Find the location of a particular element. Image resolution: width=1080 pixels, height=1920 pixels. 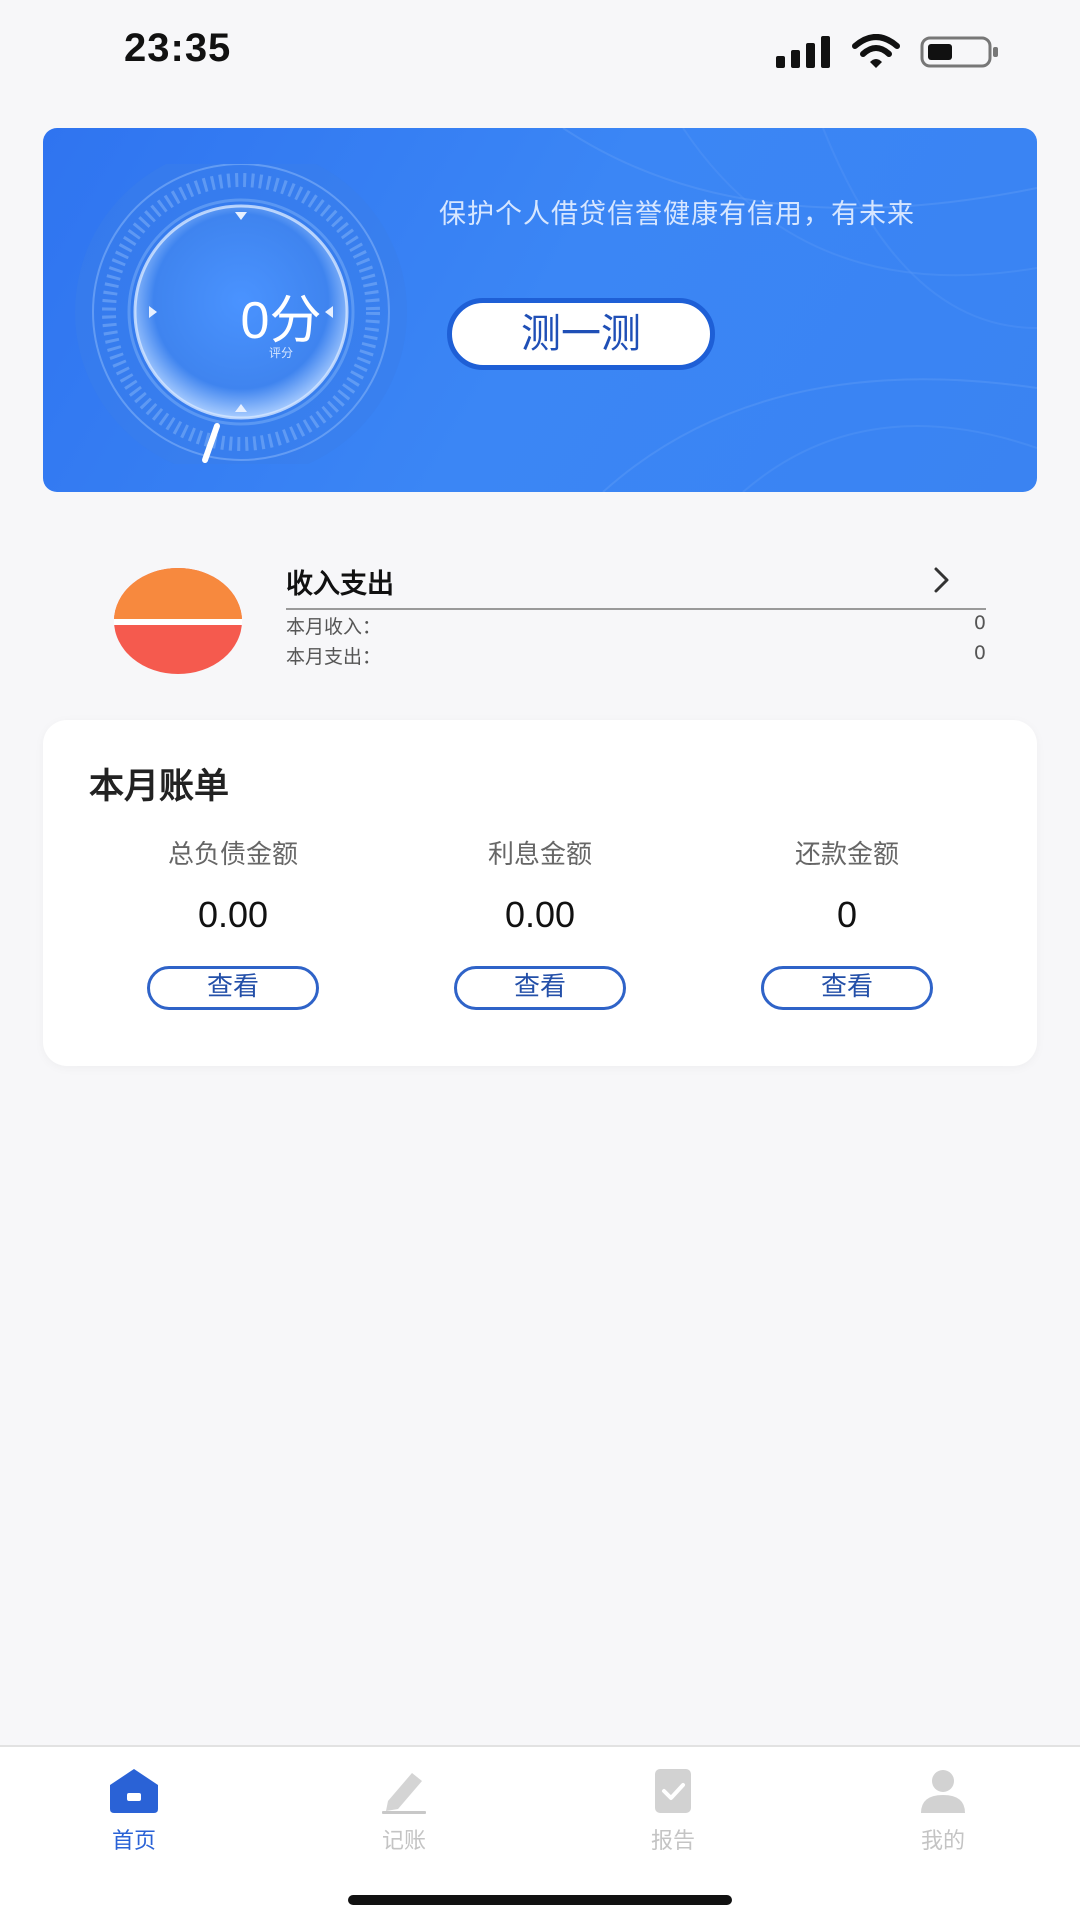

month-expense-value: 0 is located at coordinates (979, 653).